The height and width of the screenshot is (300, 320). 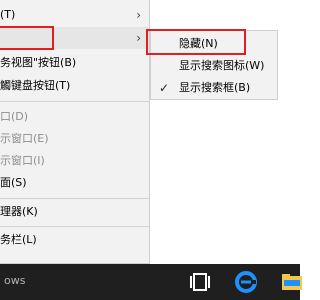 I want to click on menu-item-label: 面(S), so click(x=13, y=182).